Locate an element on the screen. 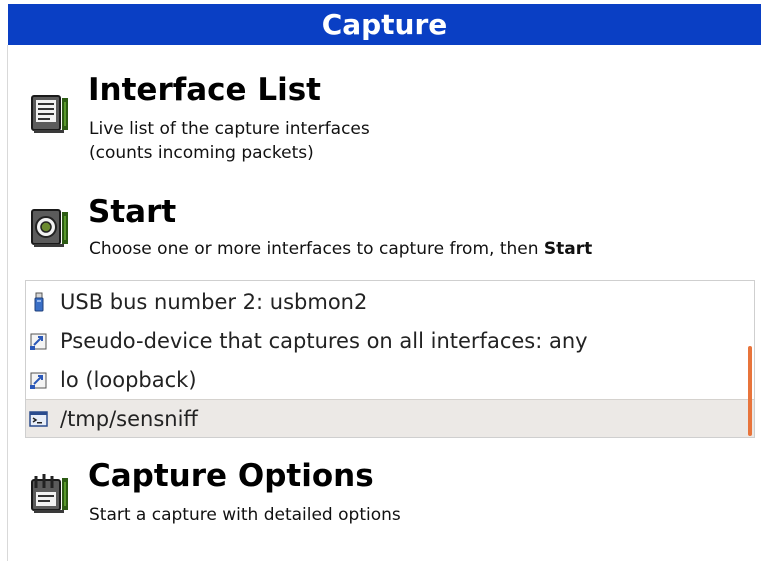 This screenshot has width=761, height=561. interface-label: /tmp/sensniff is located at coordinates (129, 419).